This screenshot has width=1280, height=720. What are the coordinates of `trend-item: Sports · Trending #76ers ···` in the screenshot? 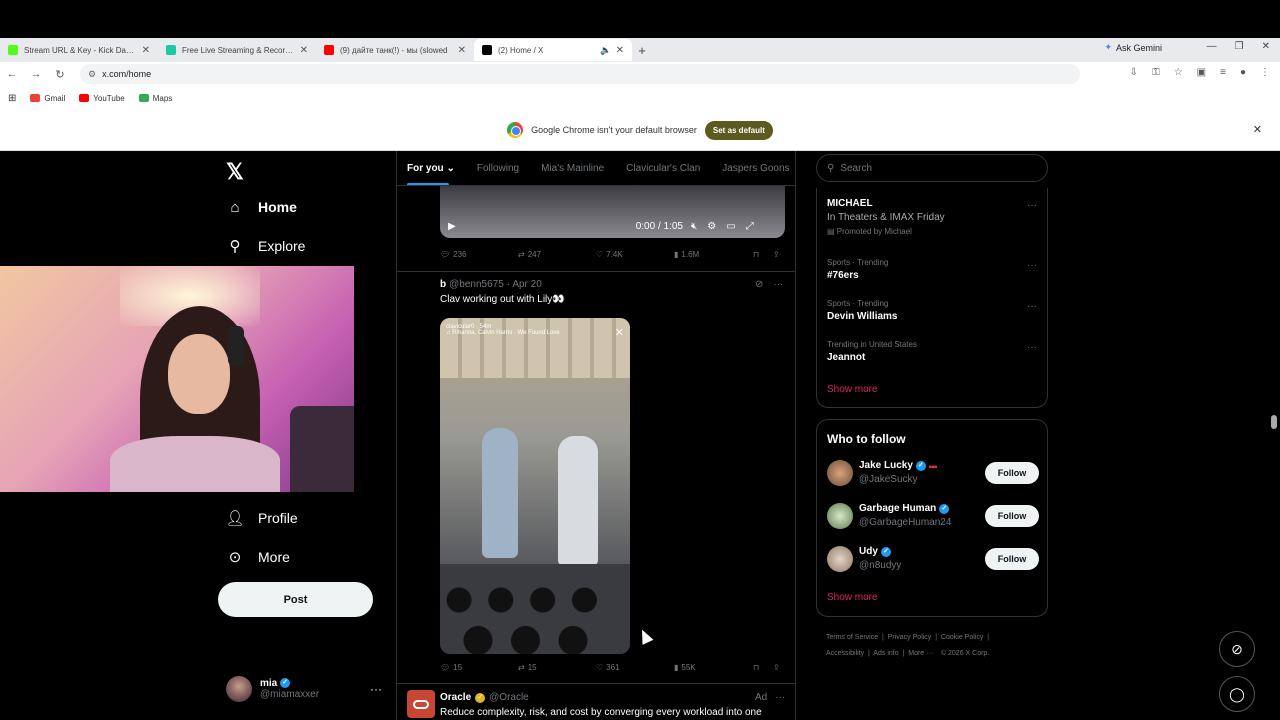 It's located at (932, 269).